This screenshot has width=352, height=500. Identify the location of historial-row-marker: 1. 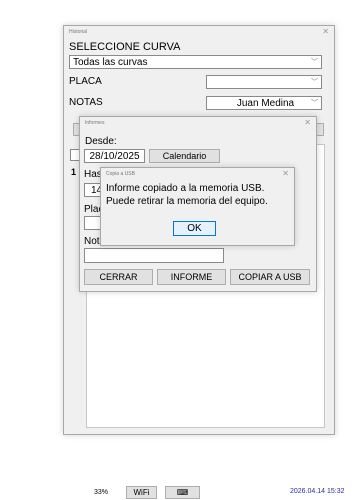
(74, 172).